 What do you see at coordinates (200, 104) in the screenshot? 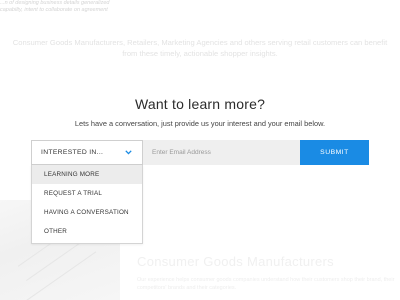
I see `form-title: Want to learn more?` at bounding box center [200, 104].